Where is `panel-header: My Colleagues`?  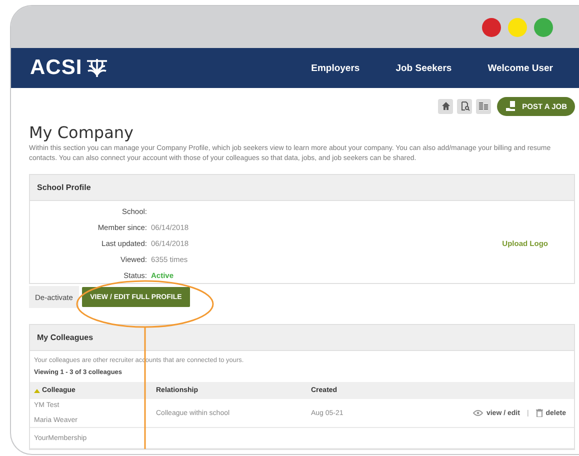 panel-header: My Colleagues is located at coordinates (302, 338).